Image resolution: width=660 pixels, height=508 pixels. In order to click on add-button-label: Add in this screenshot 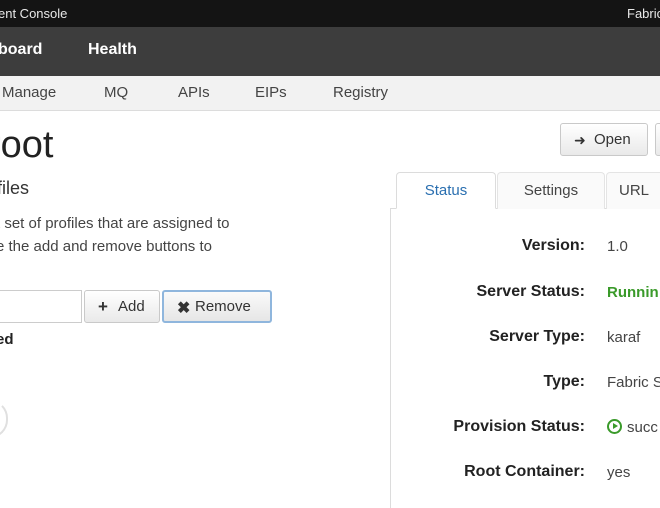, I will do `click(131, 306)`.